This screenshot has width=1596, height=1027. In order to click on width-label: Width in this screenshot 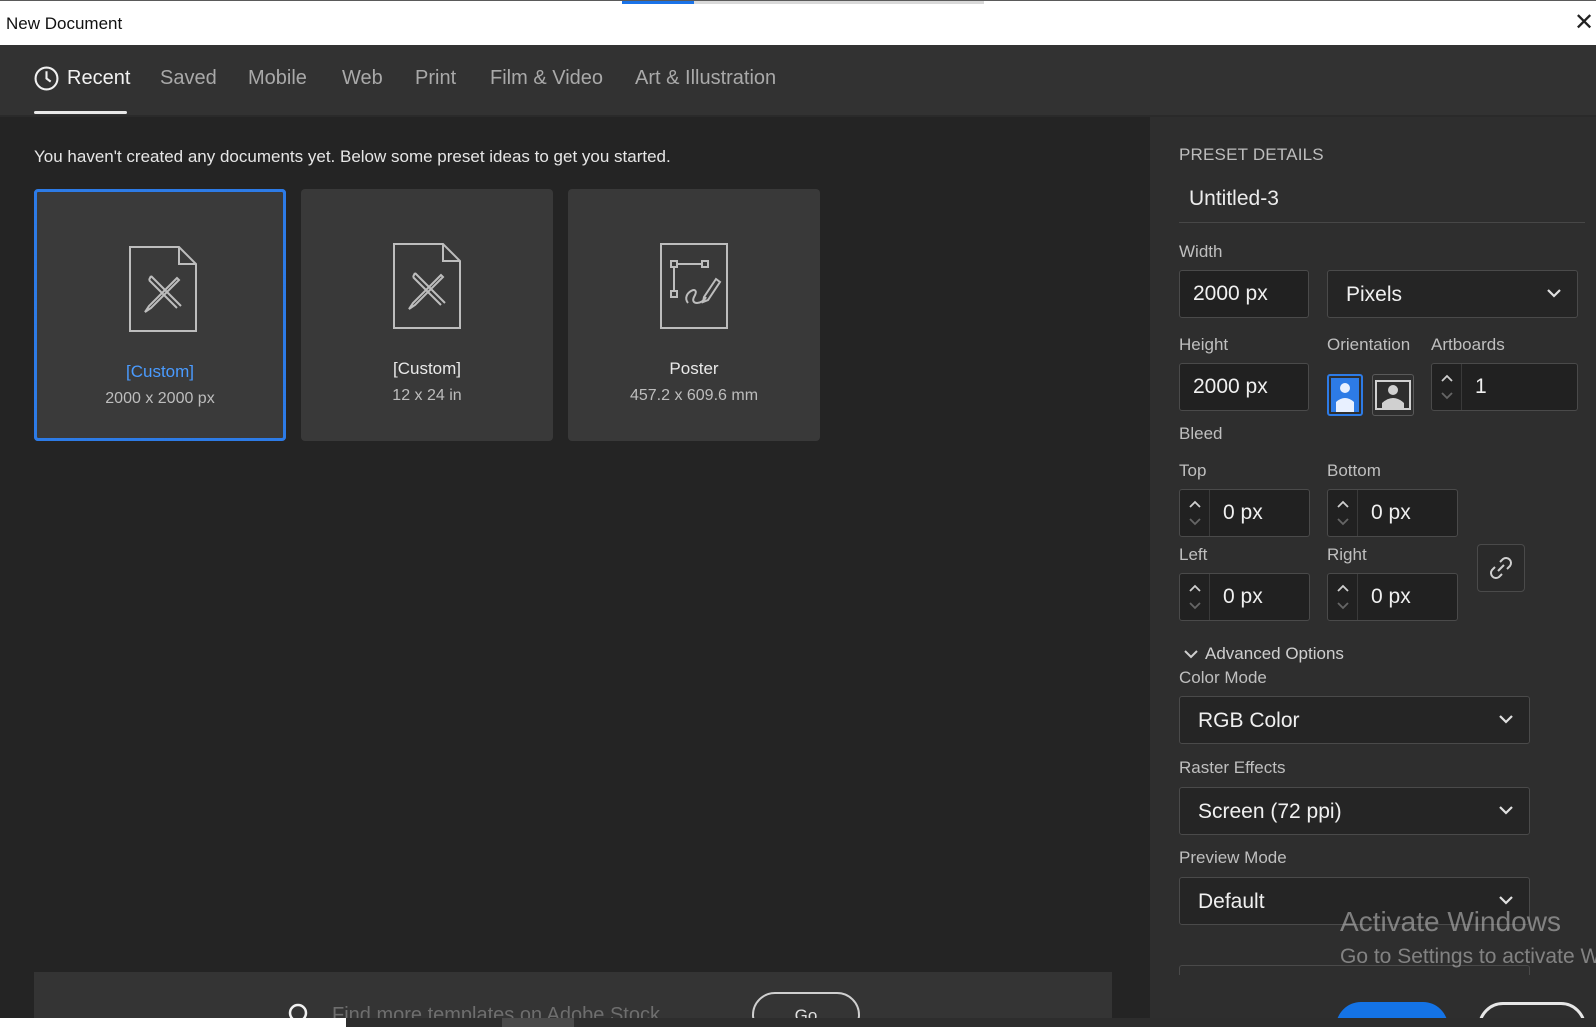, I will do `click(1201, 251)`.